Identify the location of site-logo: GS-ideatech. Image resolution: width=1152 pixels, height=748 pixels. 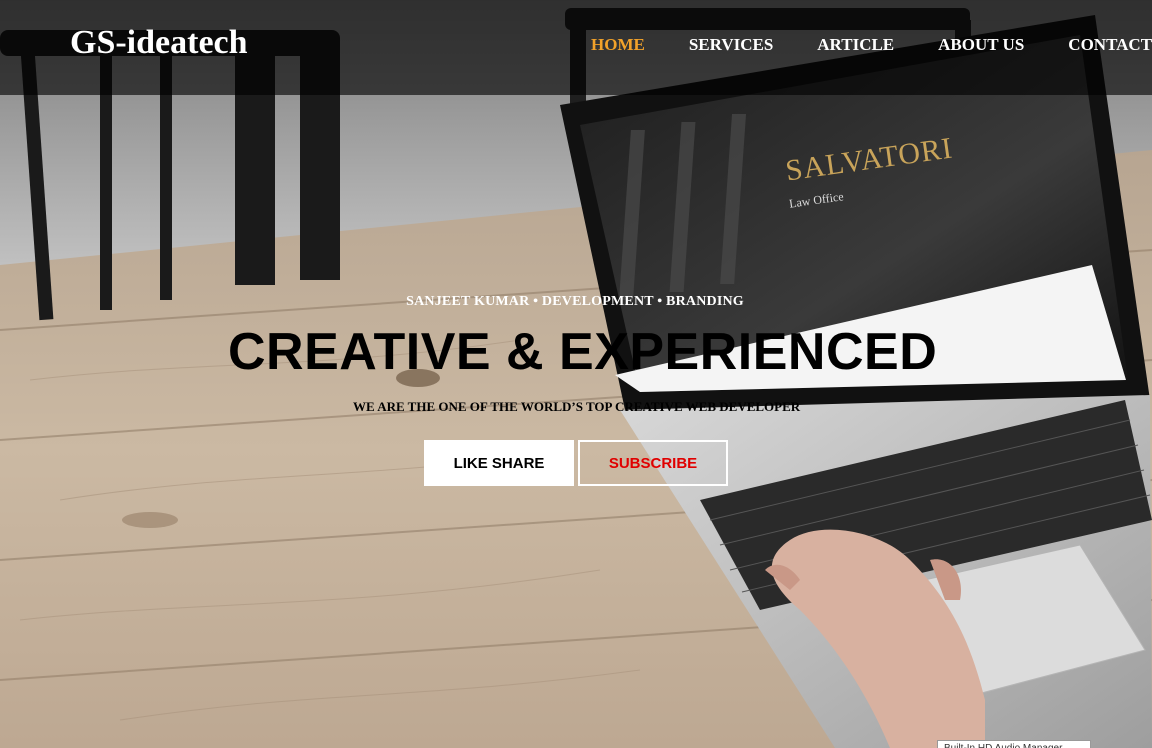
(159, 43).